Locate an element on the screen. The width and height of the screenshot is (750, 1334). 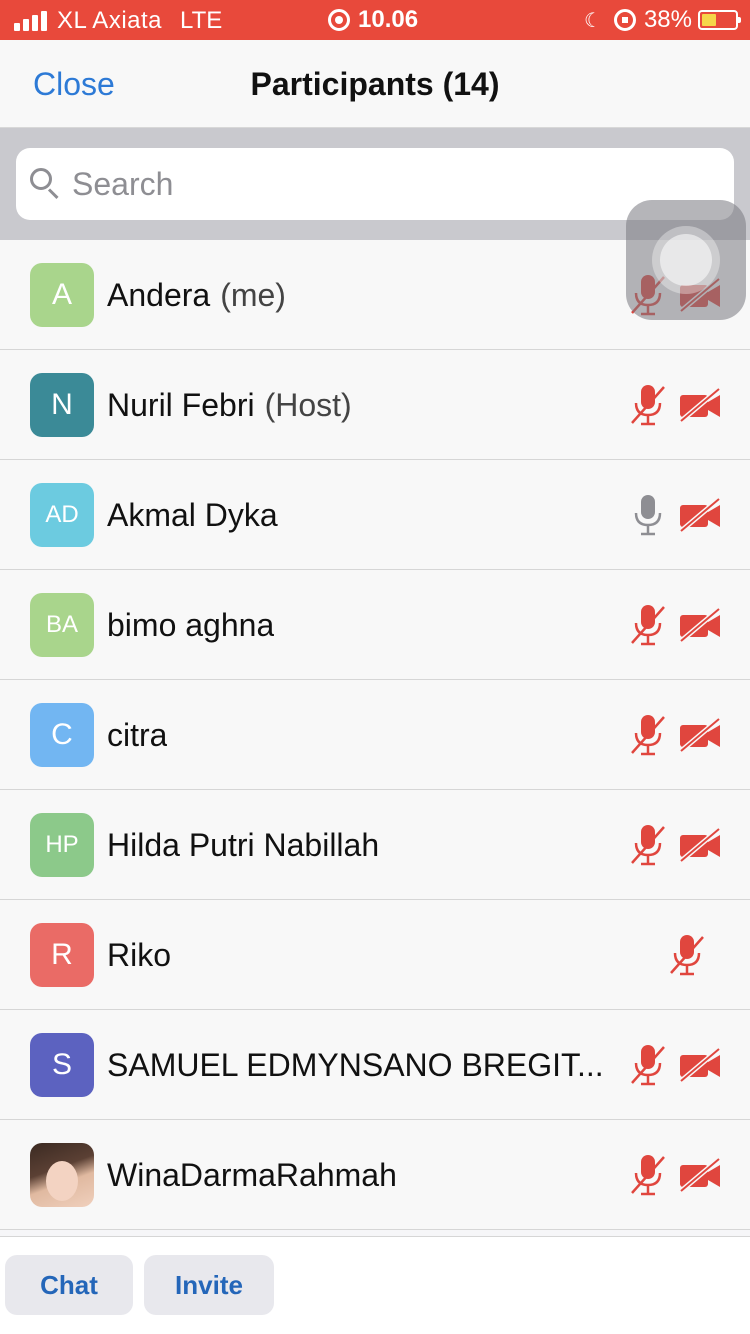
avatar-initials: A is located at coordinates (61, 294).